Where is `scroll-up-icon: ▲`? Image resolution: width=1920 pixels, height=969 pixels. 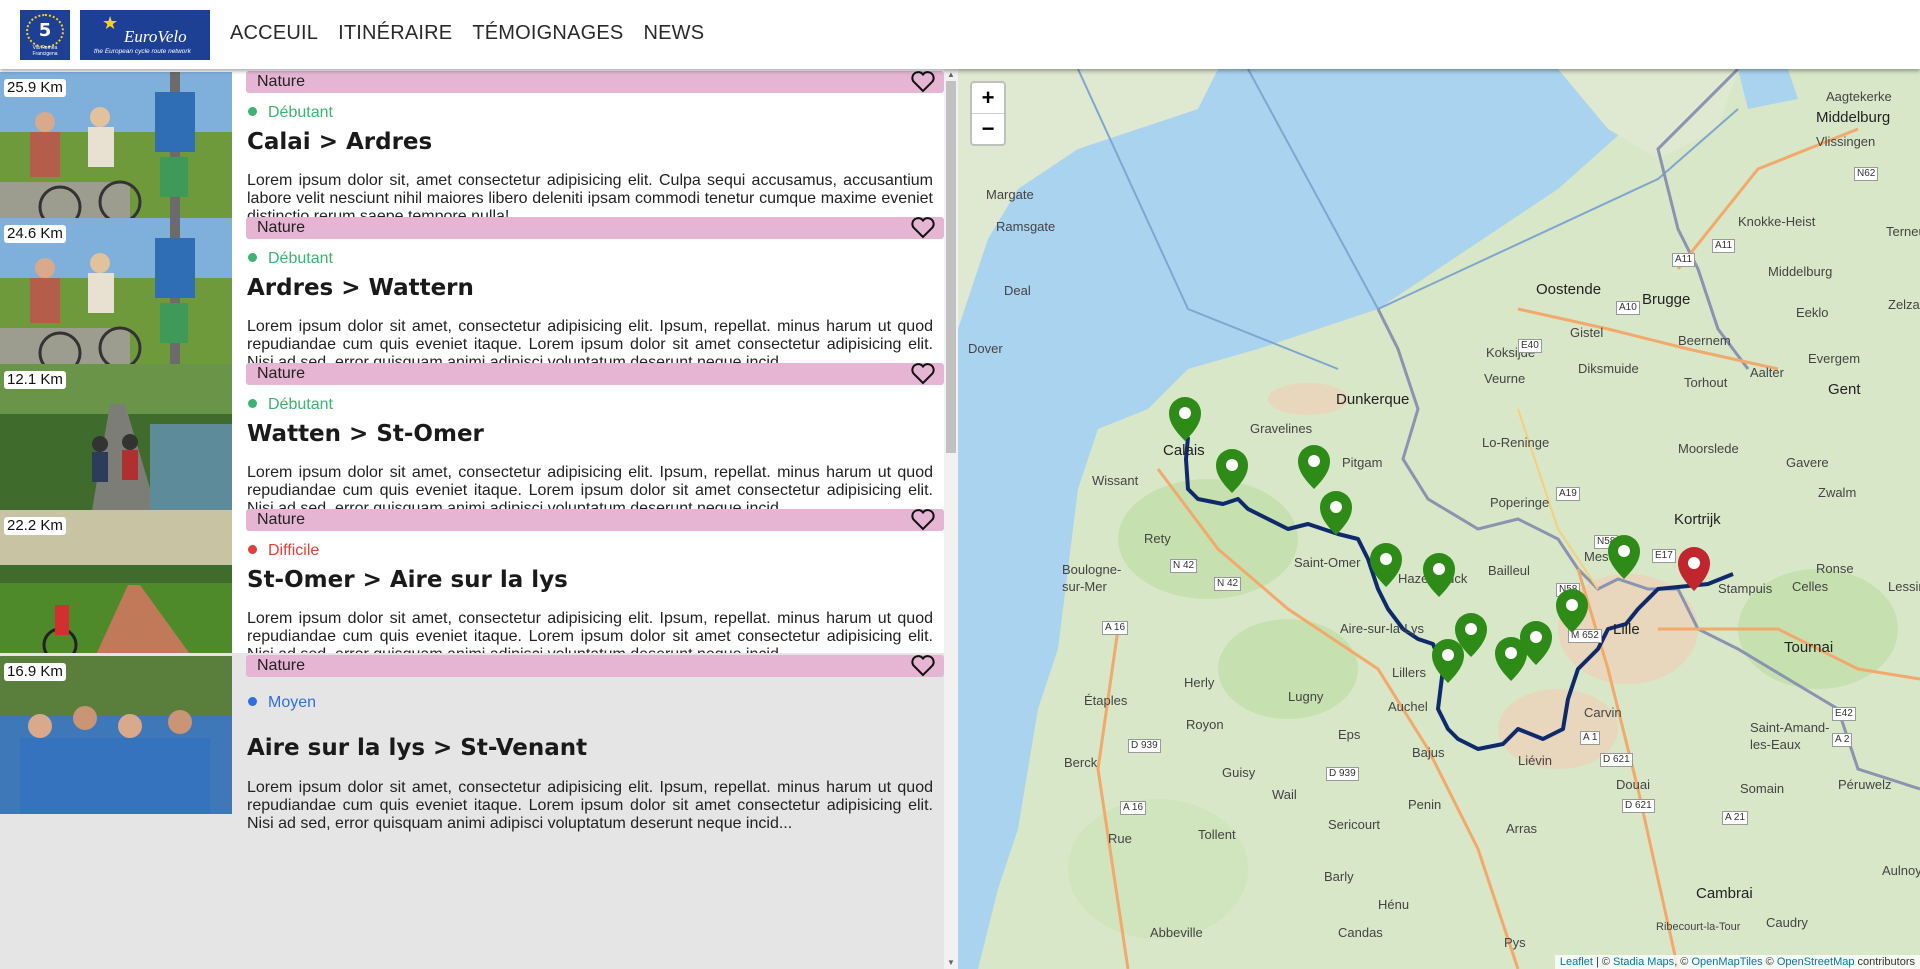 scroll-up-icon: ▲ is located at coordinates (951, 75).